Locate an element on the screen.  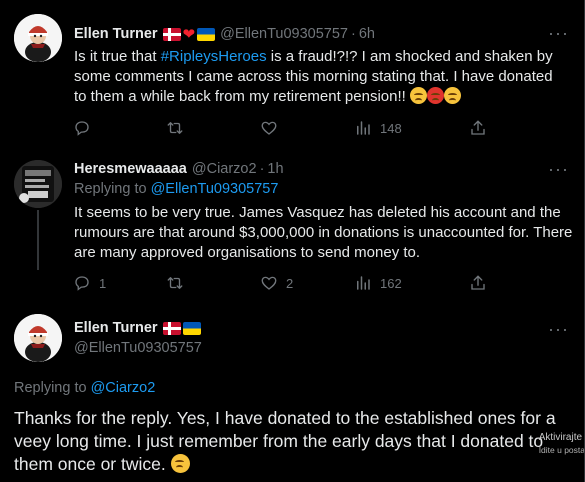
replying-to: Replying to @Ciarzo2 is located at coordinates (84, 388).